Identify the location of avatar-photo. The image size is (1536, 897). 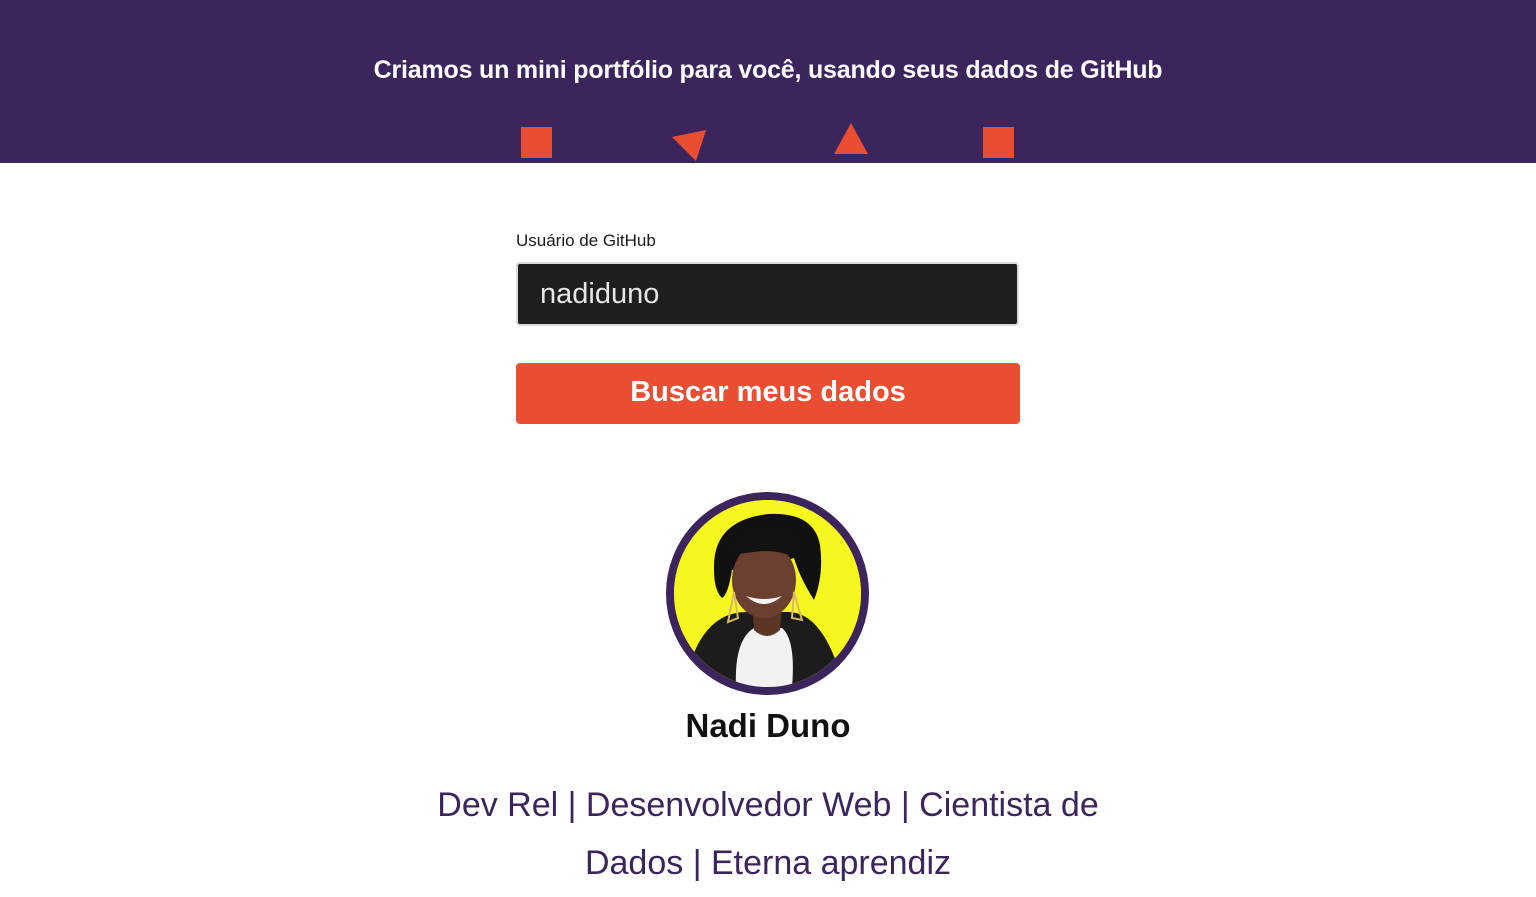
(767, 593).